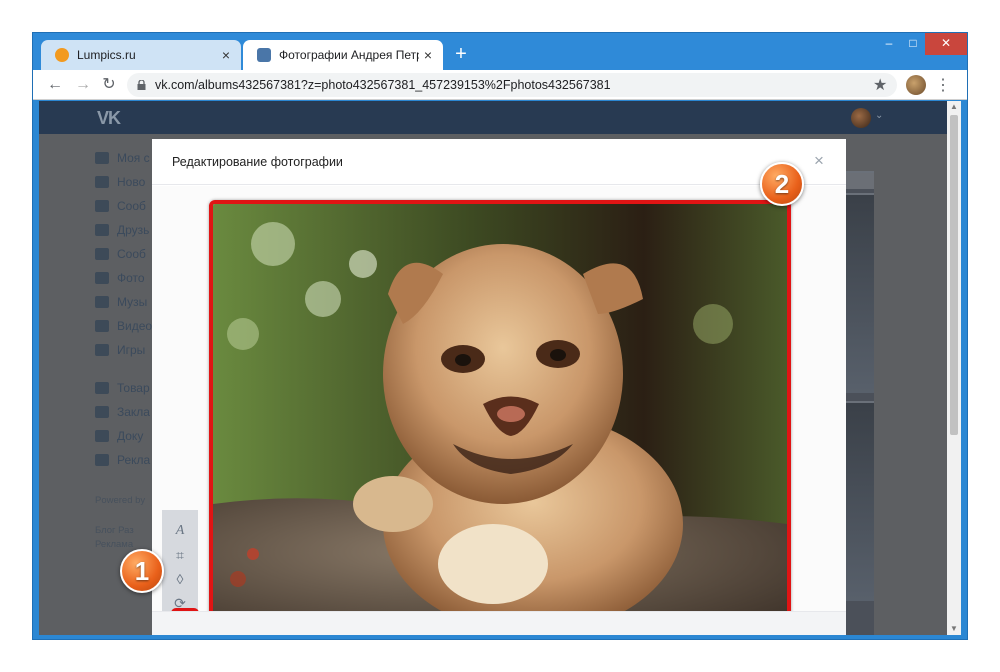 The width and height of the screenshot is (1000, 672). What do you see at coordinates (102, 302) in the screenshot?
I see `music-icon` at bounding box center [102, 302].